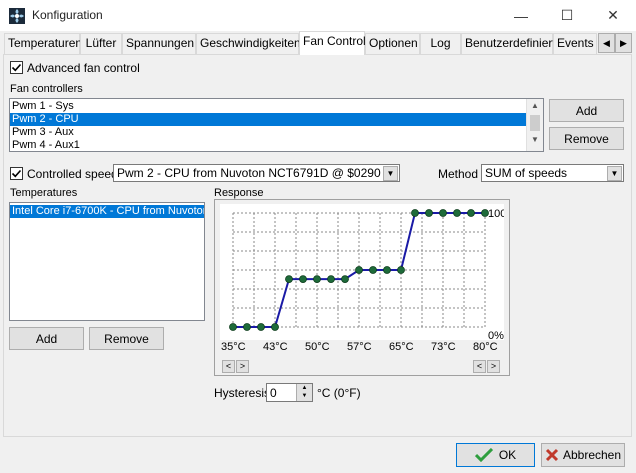 Image resolution: width=636 pixels, height=473 pixels. What do you see at coordinates (483, 455) in the screenshot?
I see `ok-check-icon` at bounding box center [483, 455].